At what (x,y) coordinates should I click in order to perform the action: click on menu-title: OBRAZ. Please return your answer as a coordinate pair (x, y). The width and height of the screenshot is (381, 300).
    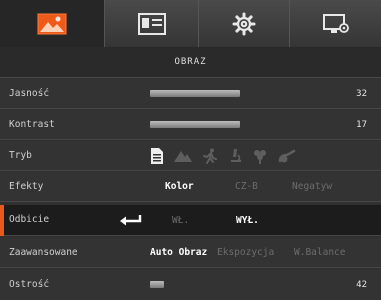
    Looking at the image, I should click on (190, 62).